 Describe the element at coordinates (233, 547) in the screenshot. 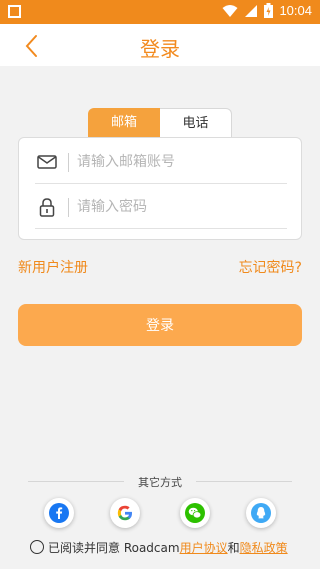

I see `agreement-and: 和` at that location.